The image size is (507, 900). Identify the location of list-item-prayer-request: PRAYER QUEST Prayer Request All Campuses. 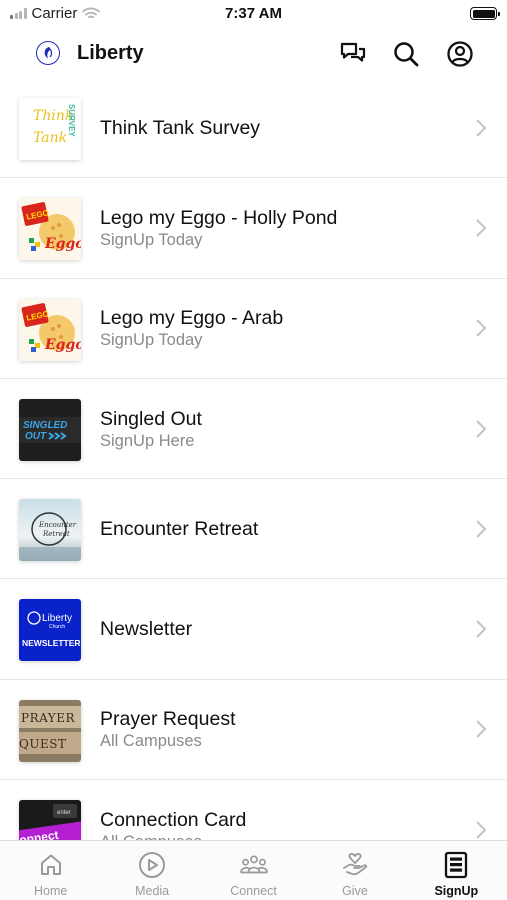
(253, 730).